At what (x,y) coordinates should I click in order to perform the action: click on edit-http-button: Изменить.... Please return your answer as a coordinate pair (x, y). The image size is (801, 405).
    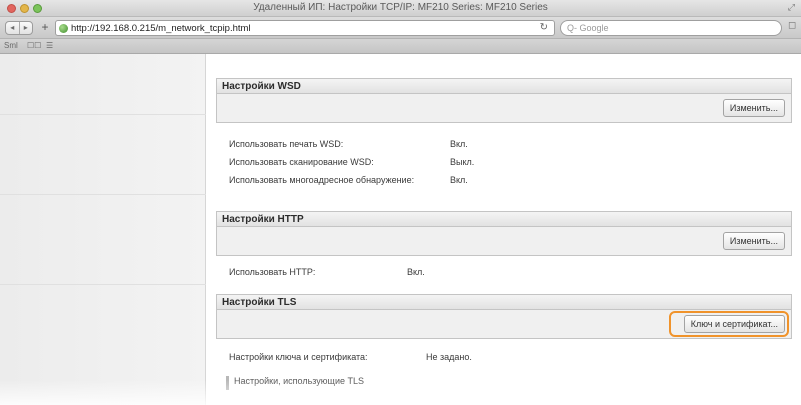
    Looking at the image, I should click on (753, 241).